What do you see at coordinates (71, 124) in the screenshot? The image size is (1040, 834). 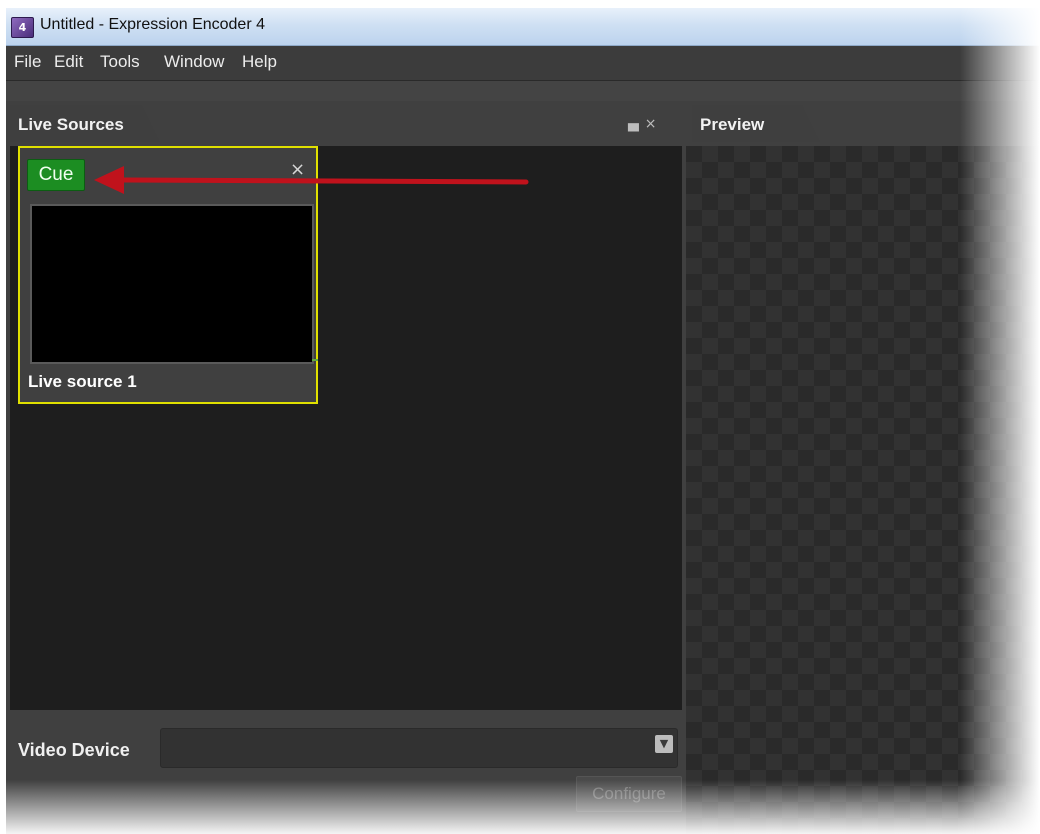 I see `tab-live-sources-label: Live Sources` at bounding box center [71, 124].